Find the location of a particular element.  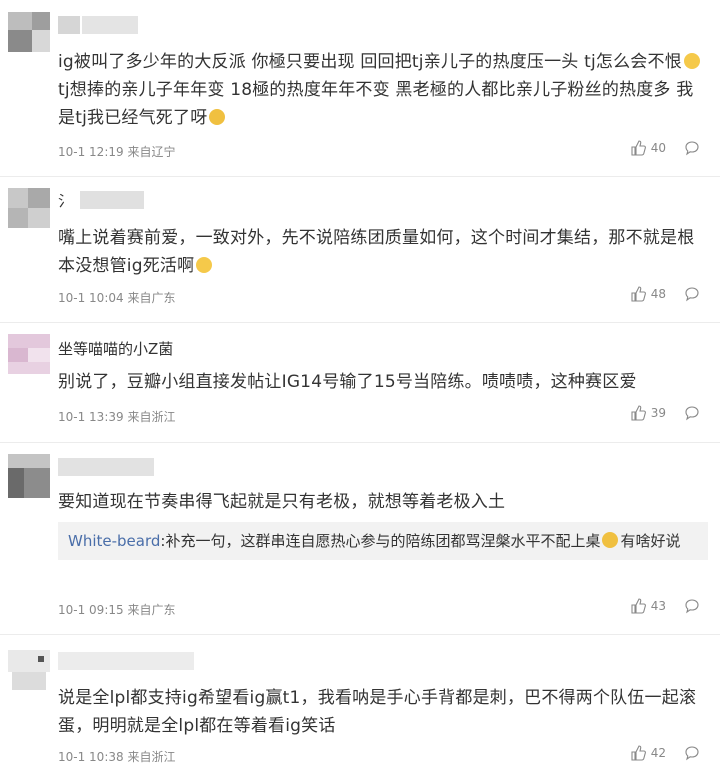

comment-text: 要知道现在节奏串得飞起就是只有老极，就想等着老极入土 is located at coordinates (282, 502).